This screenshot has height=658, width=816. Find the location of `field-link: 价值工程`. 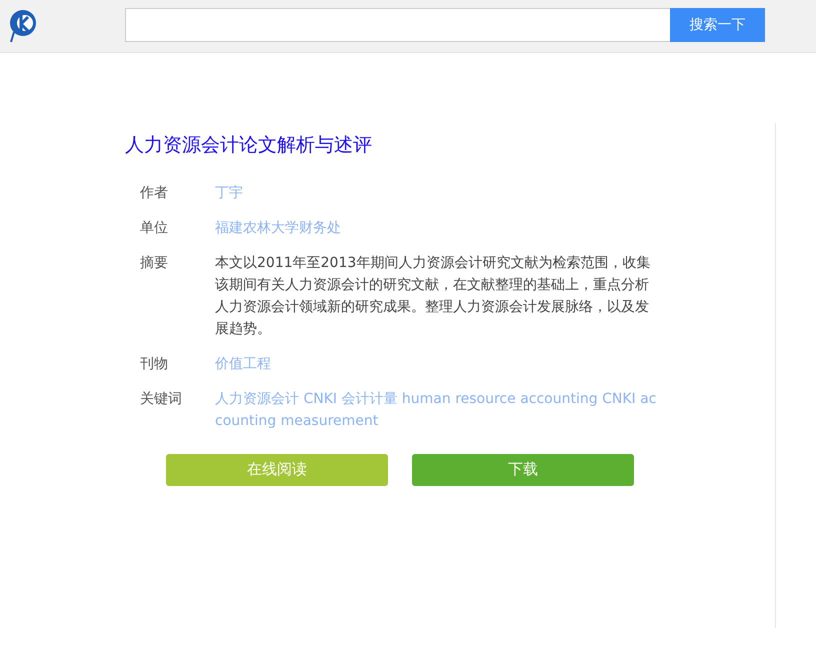

field-link: 价值工程 is located at coordinates (437, 363).